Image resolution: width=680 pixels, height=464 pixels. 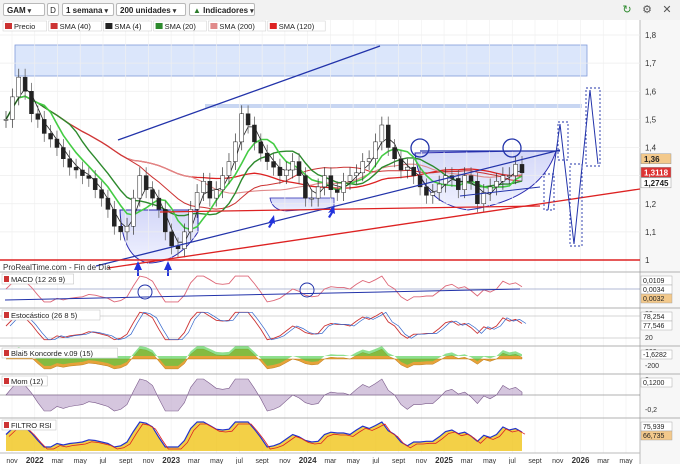 What do you see at coordinates (654, 290) in the screenshot?
I see `panel-value-label: 0,0034` at bounding box center [654, 290].